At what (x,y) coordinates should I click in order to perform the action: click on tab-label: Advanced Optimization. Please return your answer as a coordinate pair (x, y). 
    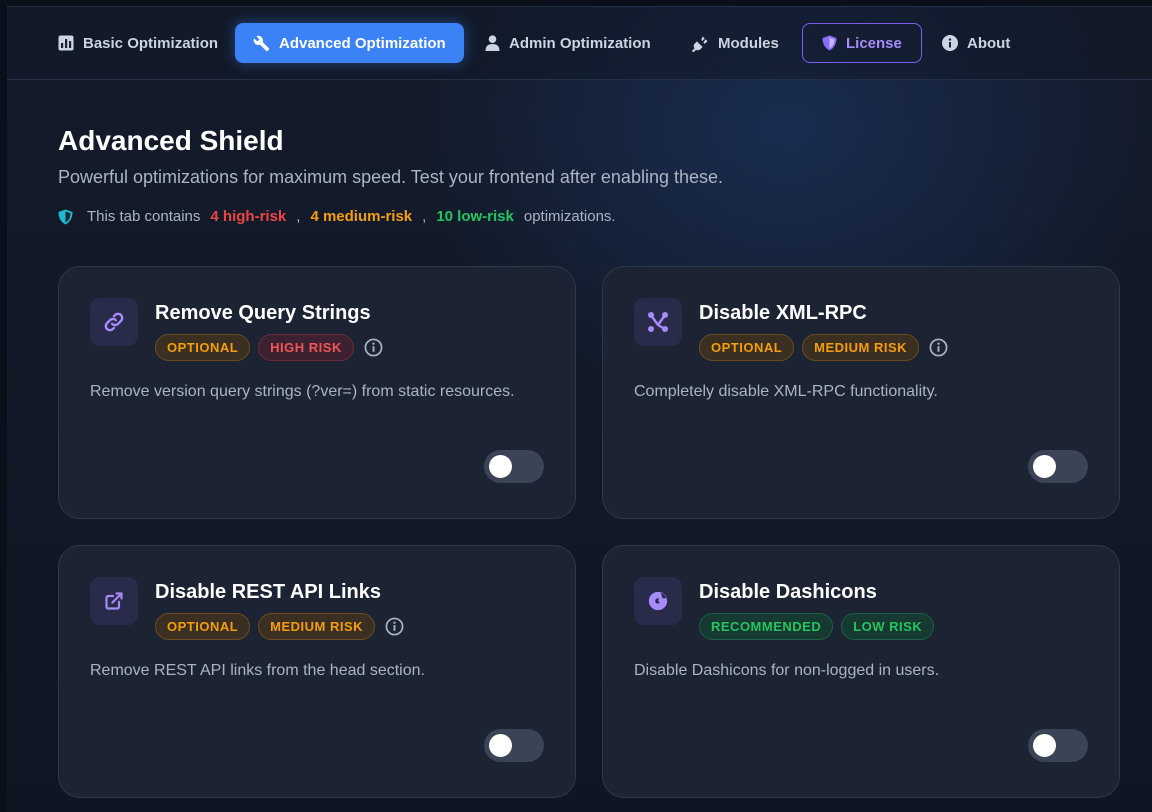
    Looking at the image, I should click on (362, 43).